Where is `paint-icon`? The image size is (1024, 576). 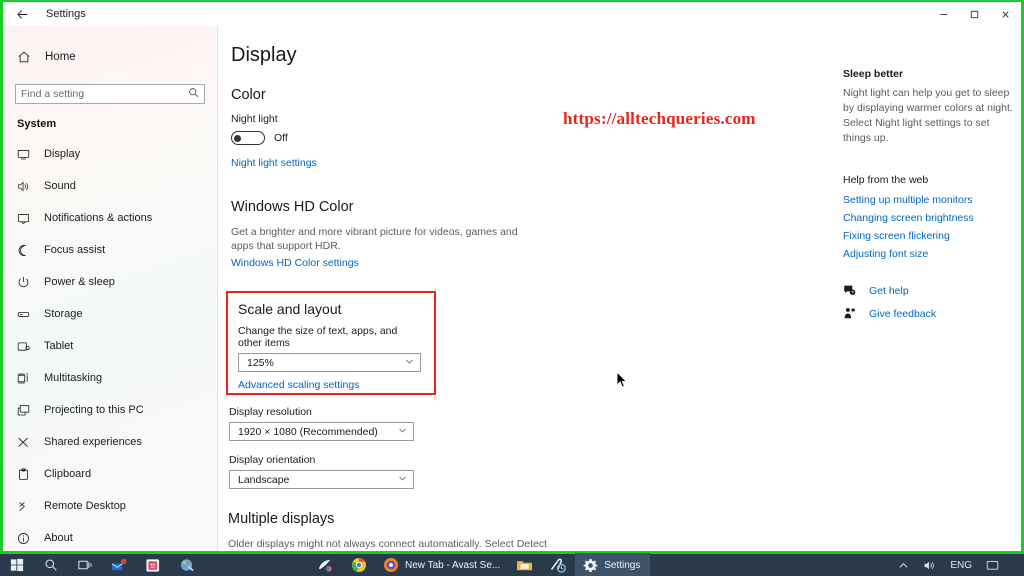 paint-icon is located at coordinates (187, 564).